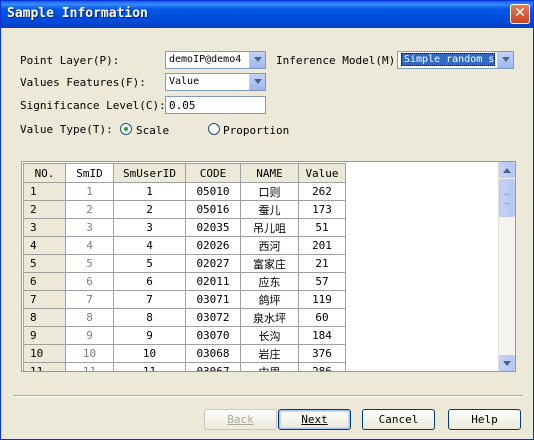  I want to click on cell-name: 鸽坪, so click(269, 299).